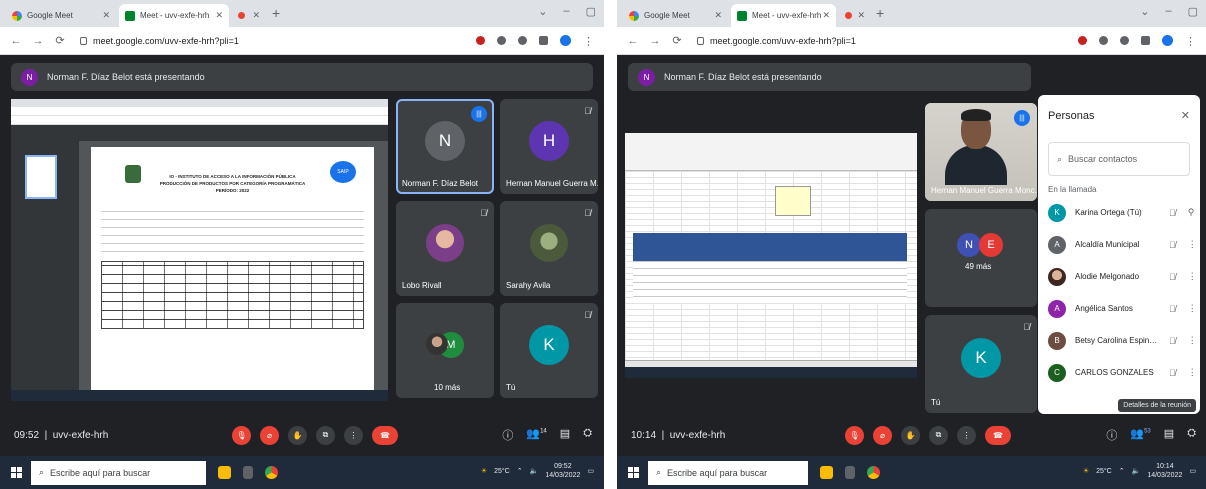 This screenshot has width=1206, height=489. What do you see at coordinates (1119, 244) in the screenshot?
I see `participant-row: A Alcaldía Municipal 🎙̸ ⋮` at bounding box center [1119, 244].